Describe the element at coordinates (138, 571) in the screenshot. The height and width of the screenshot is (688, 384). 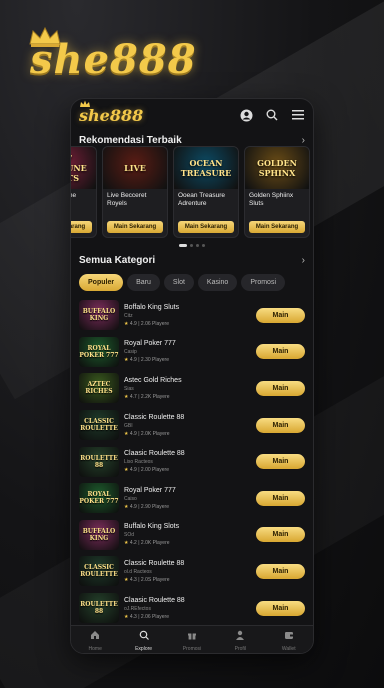
I see `game-provider: ol.d Racteos` at that location.